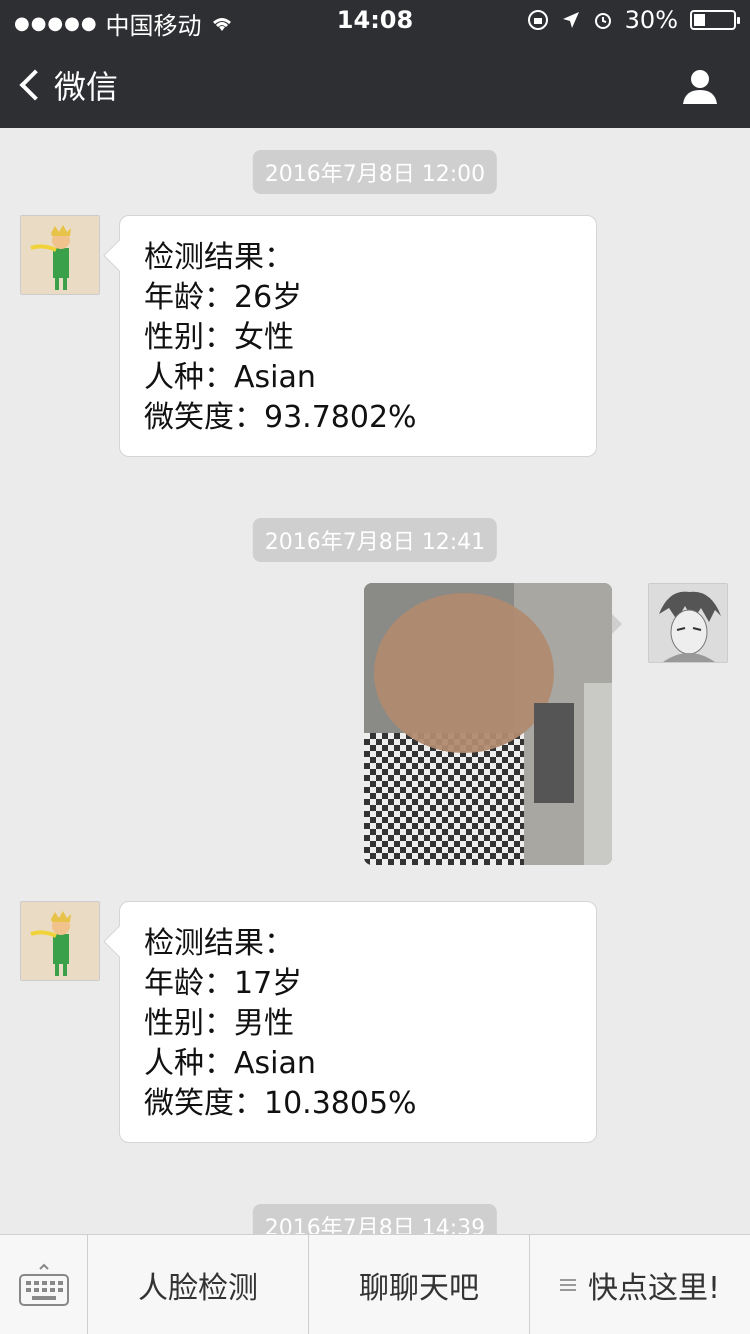  I want to click on message-bubble: 检测结果： 年龄：17岁 性别：男性 人种：Asian 微笑度：10.3805%, so click(358, 1022).